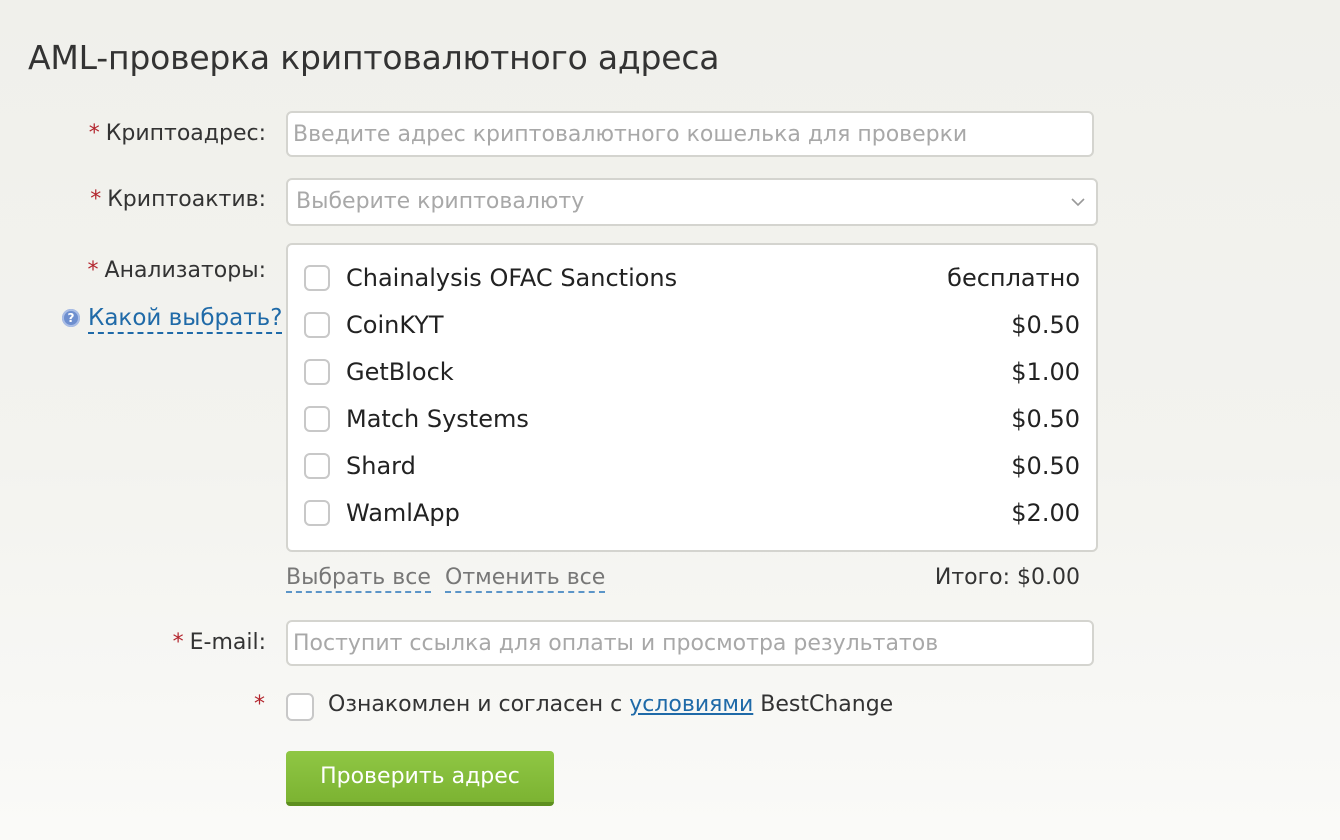 The height and width of the screenshot is (840, 1340). Describe the element at coordinates (185, 319) in the screenshot. I see `which-to-choose-link: Какой выбрать?` at that location.